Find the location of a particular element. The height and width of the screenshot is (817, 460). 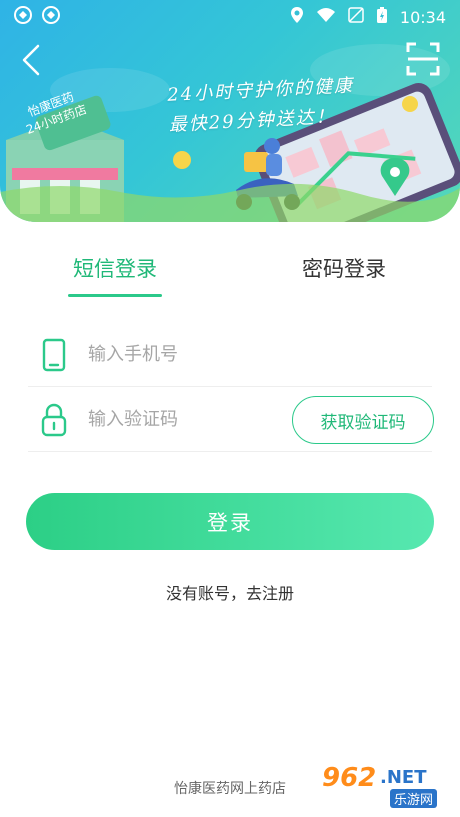

back-button is located at coordinates (32, 60).